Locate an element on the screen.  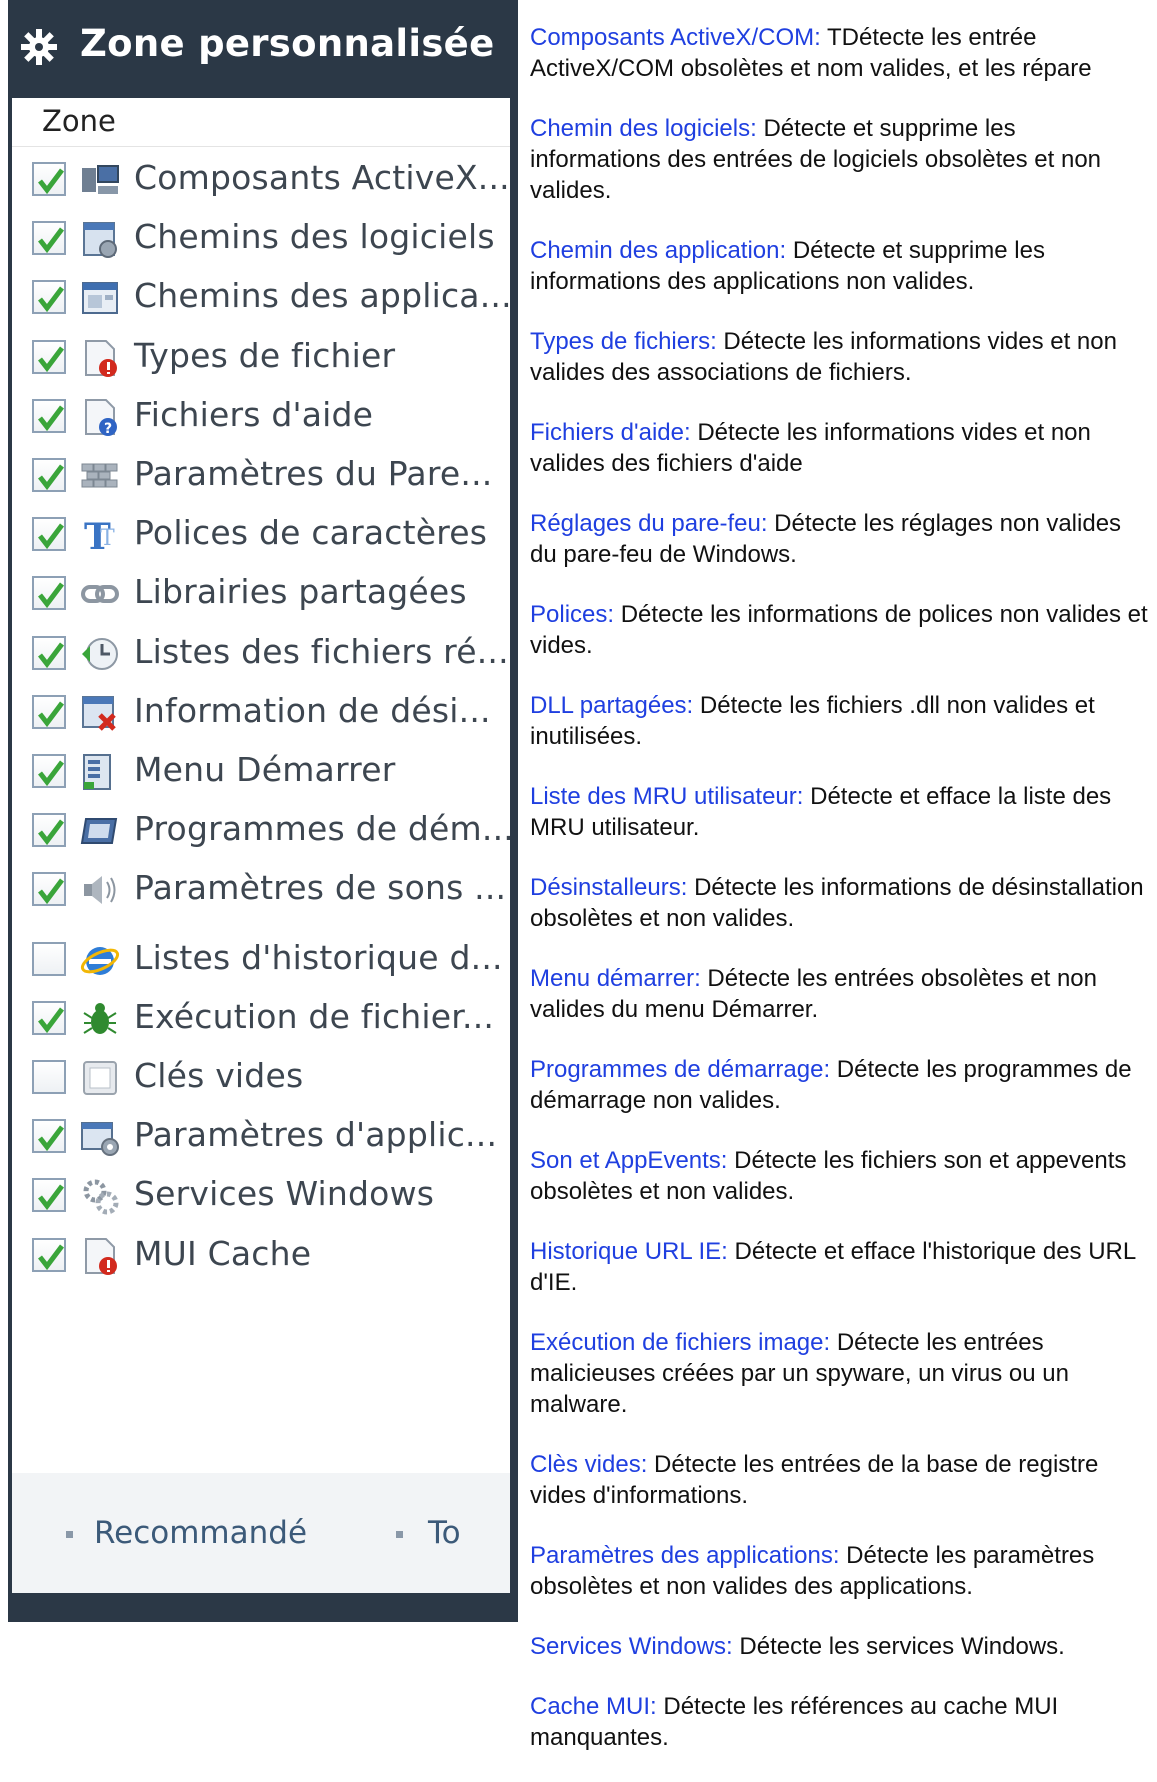
start-menu-icon is located at coordinates (100, 772).